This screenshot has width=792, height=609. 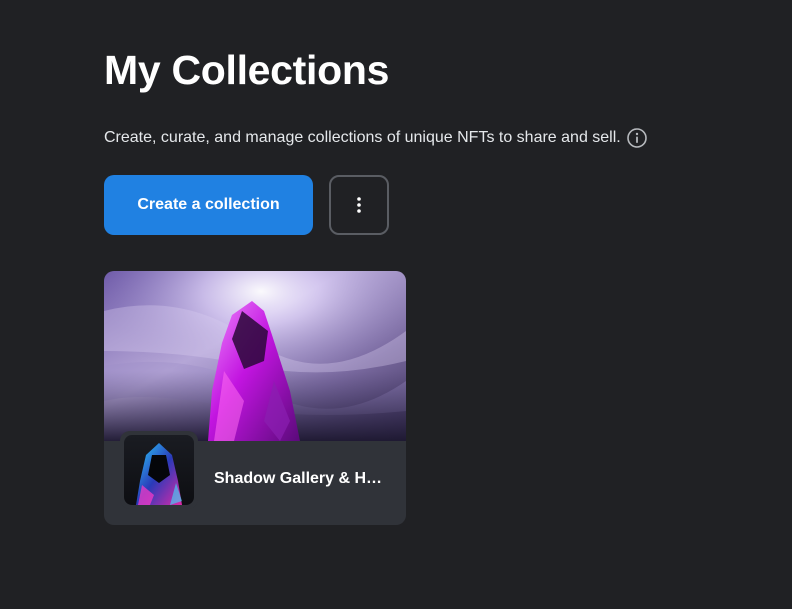 I want to click on create-collection-button: Create a collection, so click(x=208, y=205).